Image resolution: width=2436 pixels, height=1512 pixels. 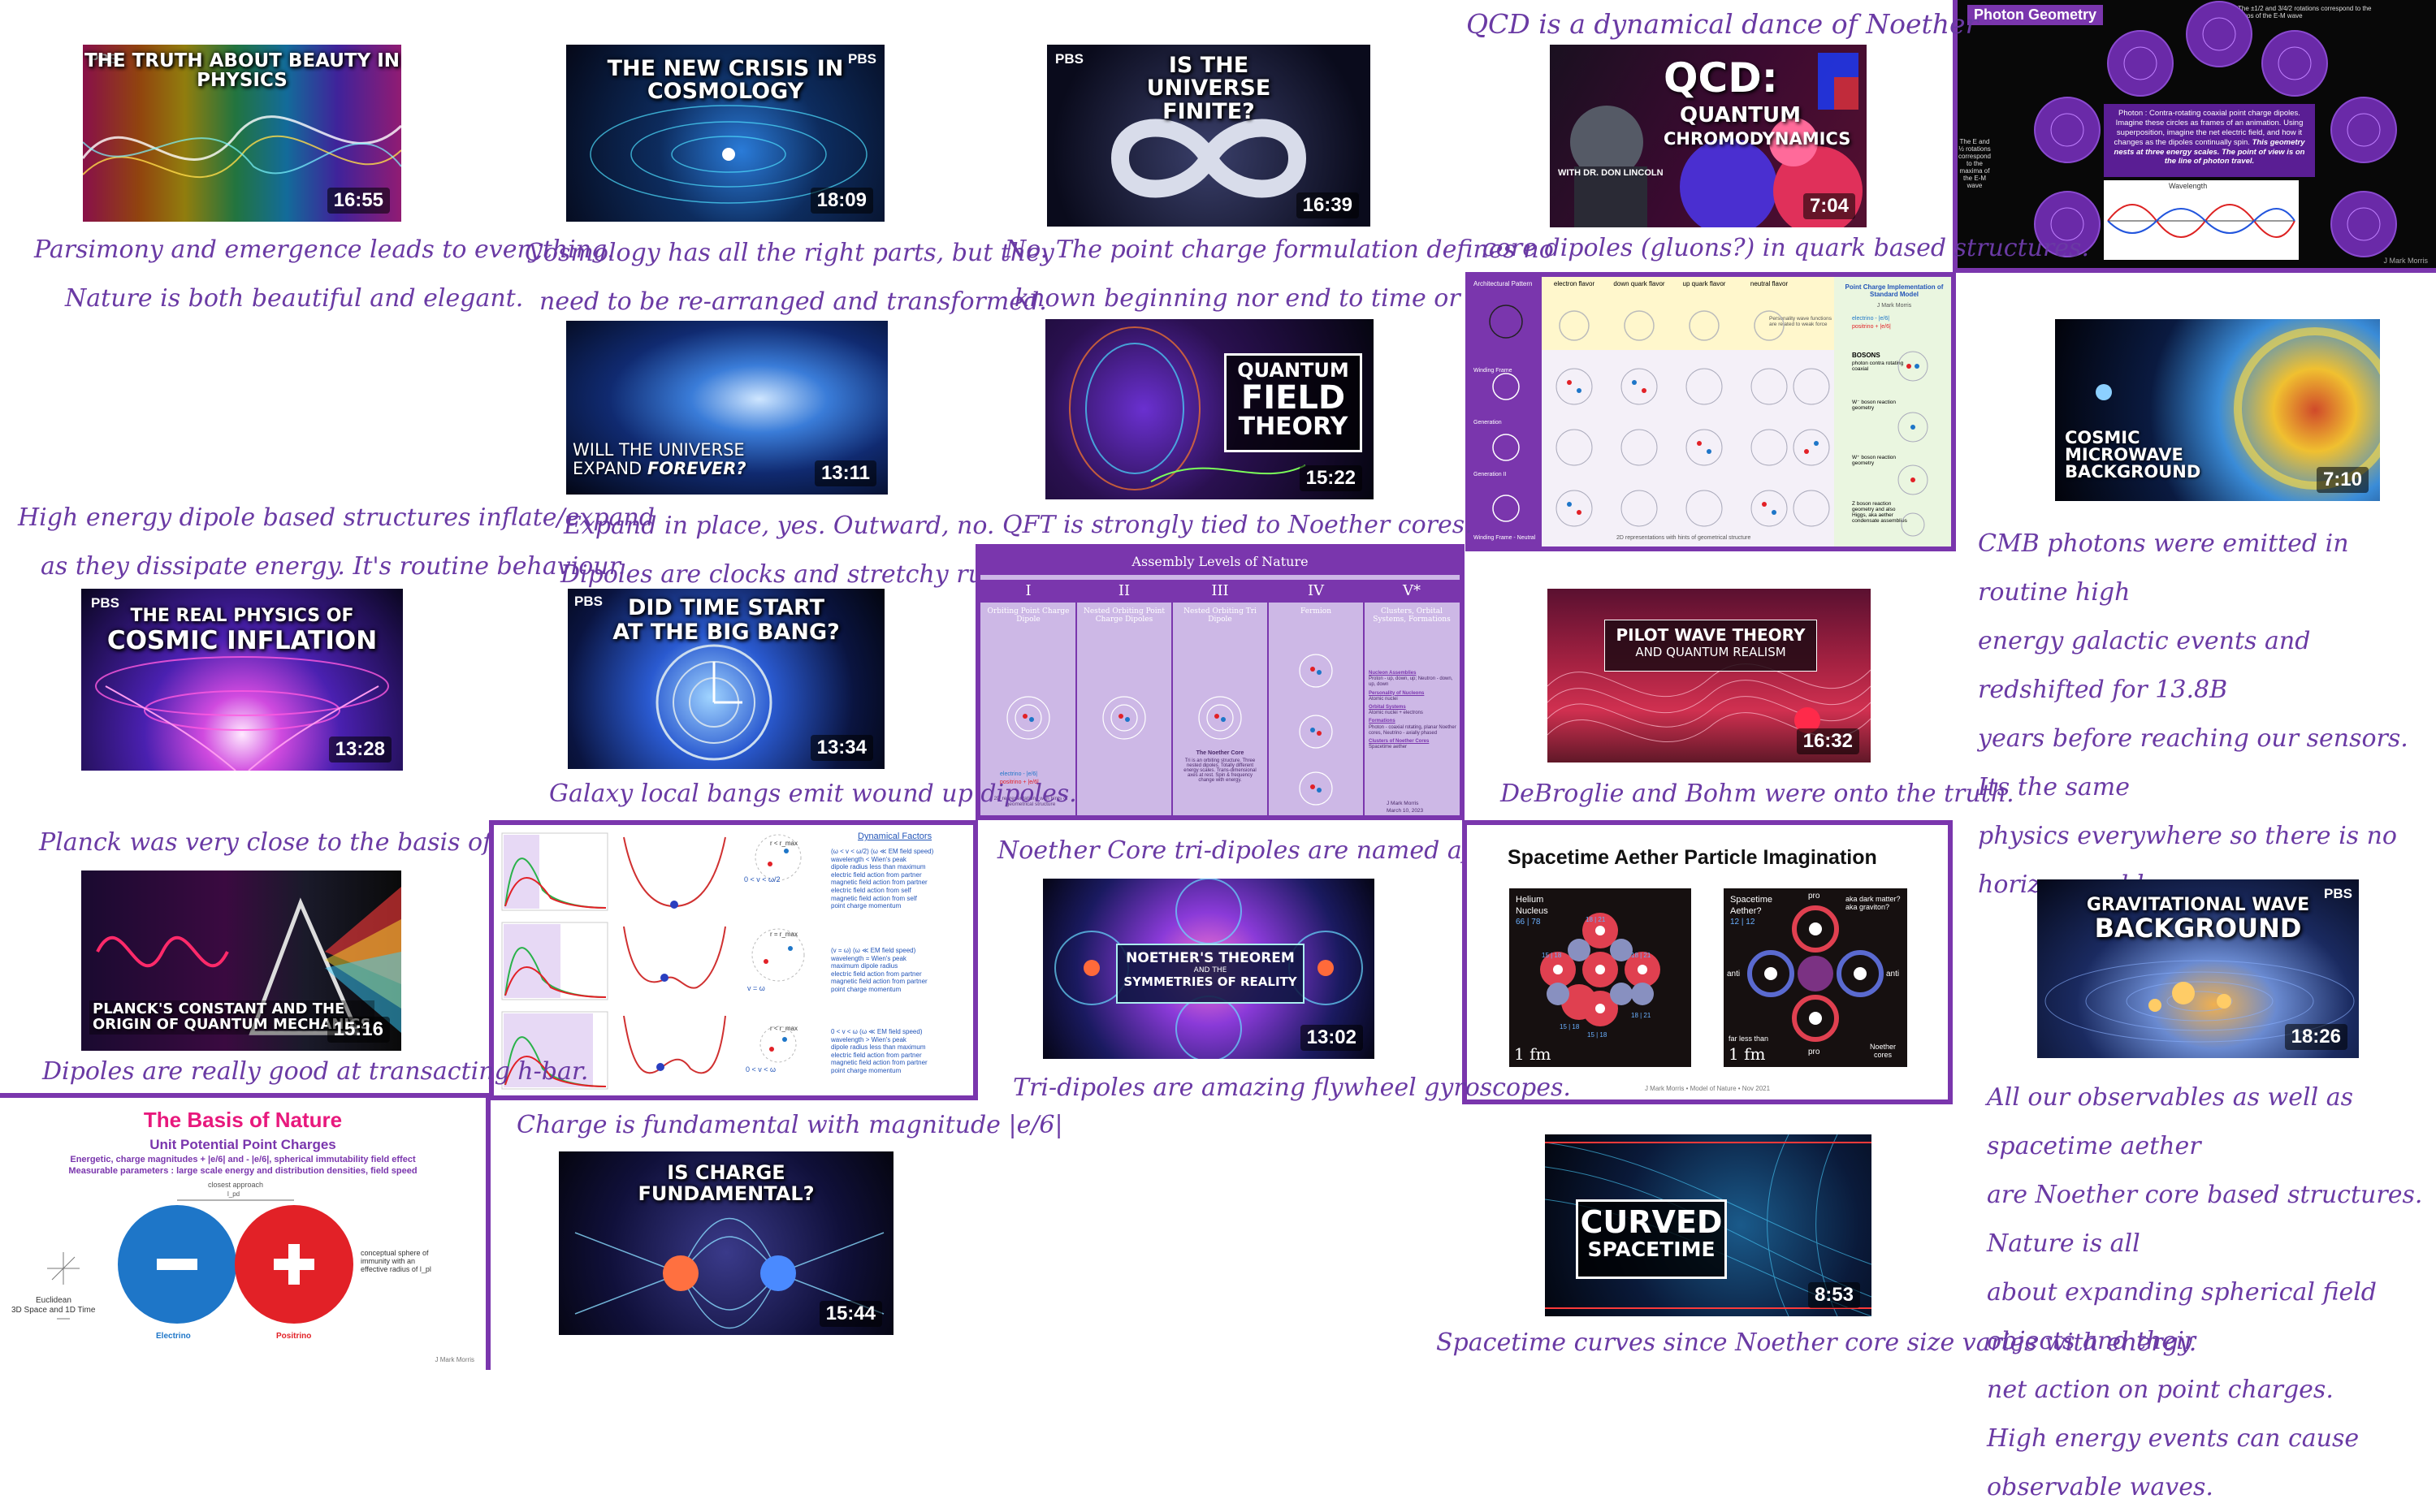 I want to click on video-duration: 13:34, so click(x=841, y=748).